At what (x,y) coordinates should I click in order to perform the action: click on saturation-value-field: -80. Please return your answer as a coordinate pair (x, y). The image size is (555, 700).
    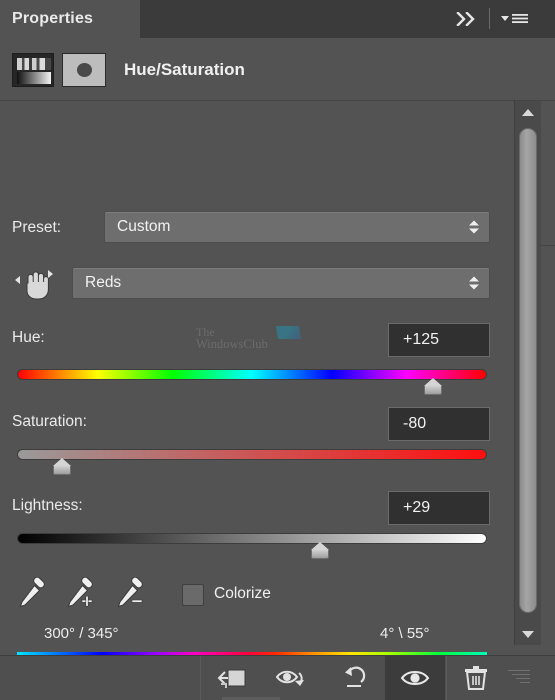
    Looking at the image, I should click on (439, 424).